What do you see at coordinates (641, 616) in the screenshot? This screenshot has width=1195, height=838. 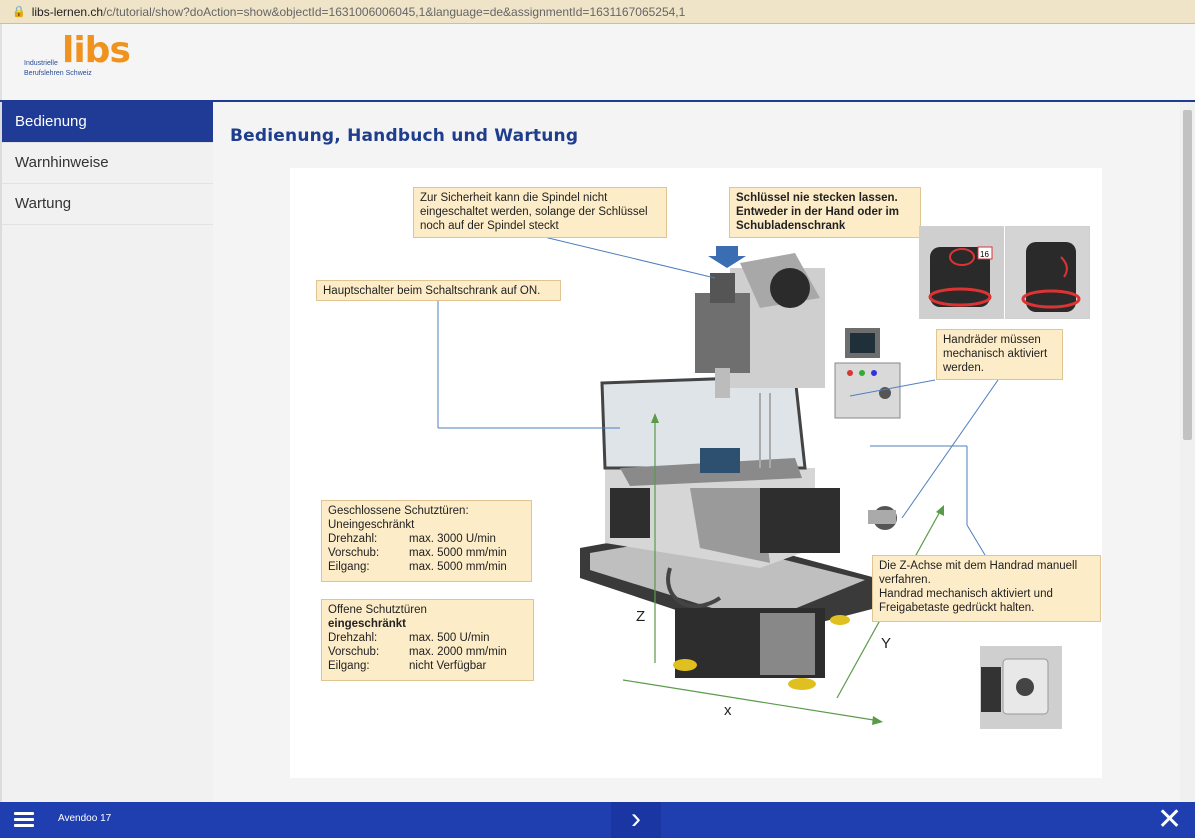 I see `axis-label-z: Z` at bounding box center [641, 616].